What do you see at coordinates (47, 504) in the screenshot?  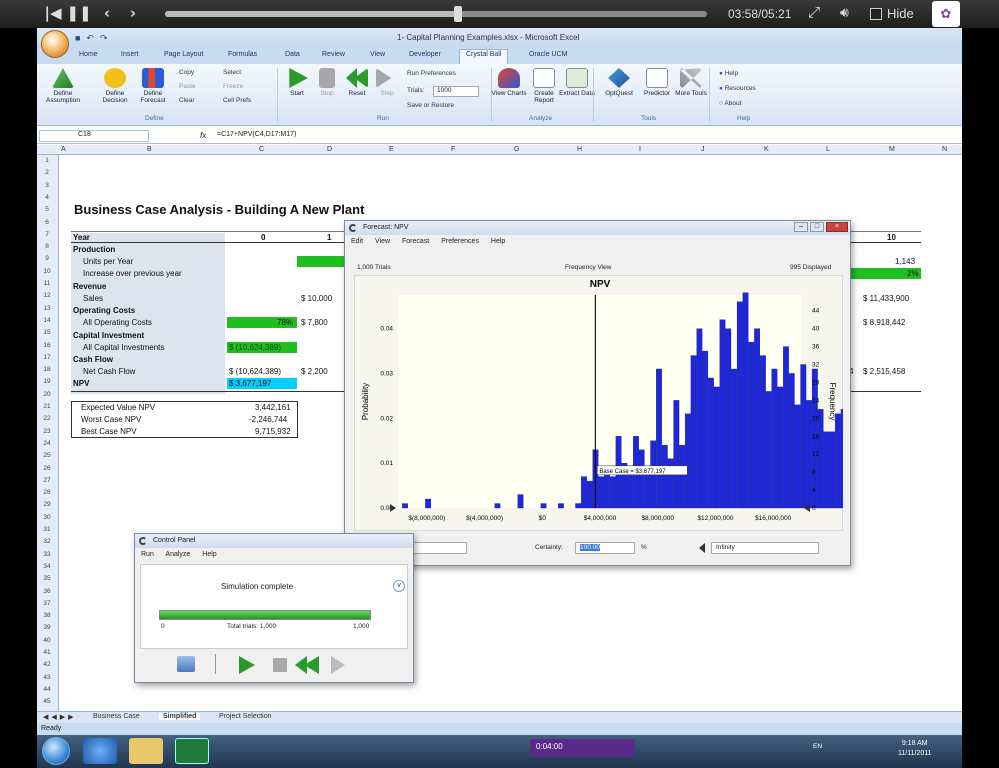 I see `row-header: 29` at bounding box center [47, 504].